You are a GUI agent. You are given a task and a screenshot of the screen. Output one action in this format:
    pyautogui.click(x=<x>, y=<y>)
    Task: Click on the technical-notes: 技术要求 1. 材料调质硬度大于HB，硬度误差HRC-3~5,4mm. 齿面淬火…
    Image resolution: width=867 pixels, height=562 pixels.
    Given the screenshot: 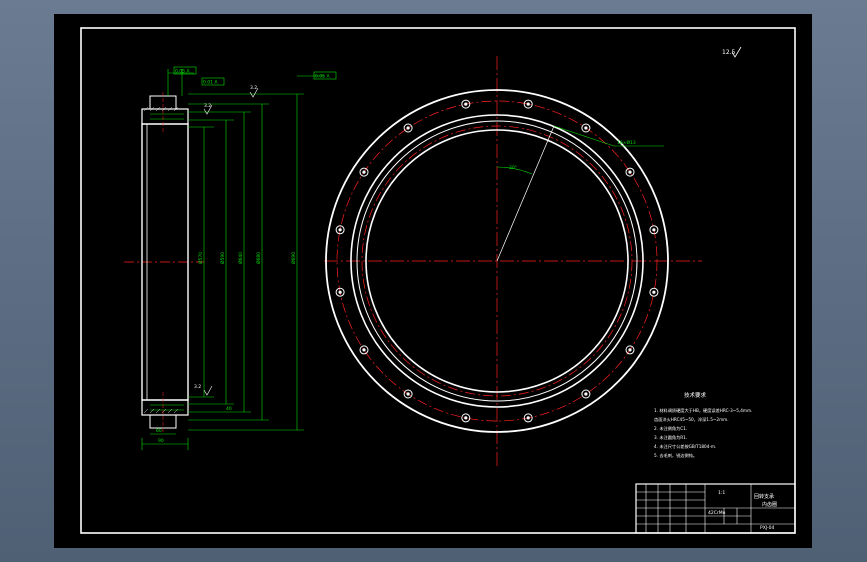 What is the action you would take?
    pyautogui.click(x=703, y=425)
    